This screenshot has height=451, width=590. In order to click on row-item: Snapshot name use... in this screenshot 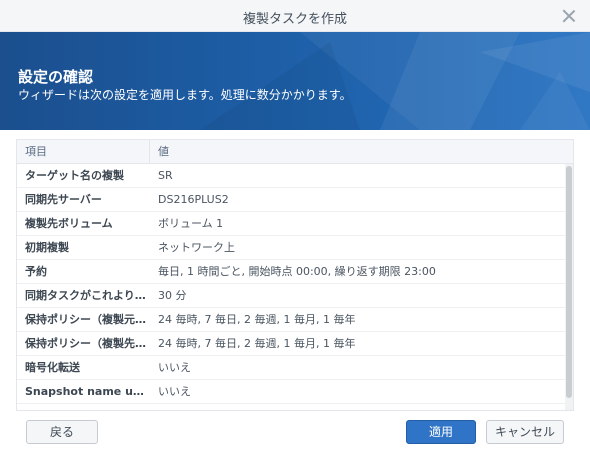, I will do `click(87, 391)`.